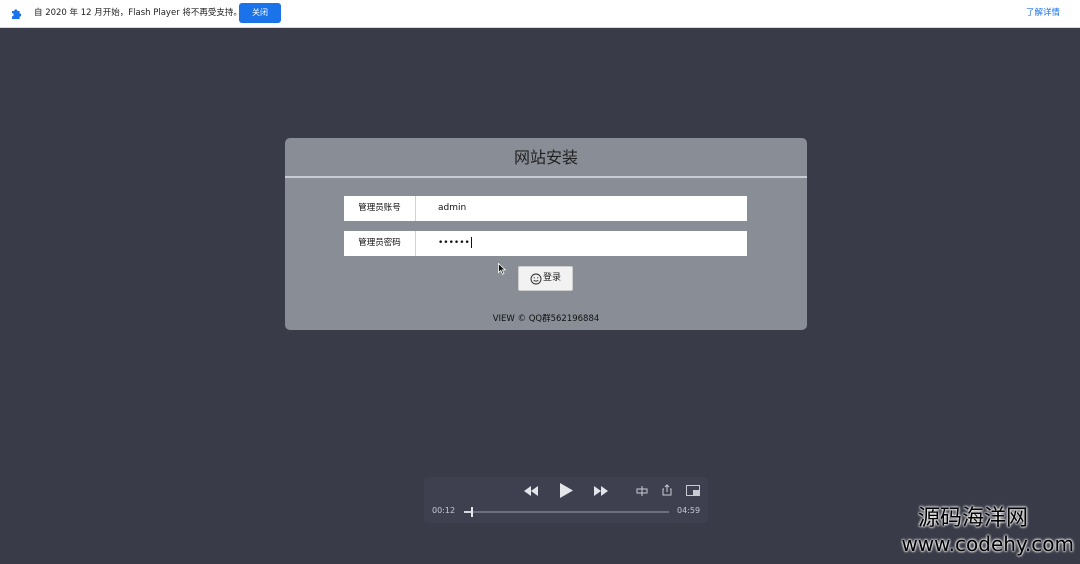  I want to click on admin-account-field: 管理员账号 admin, so click(545, 208).